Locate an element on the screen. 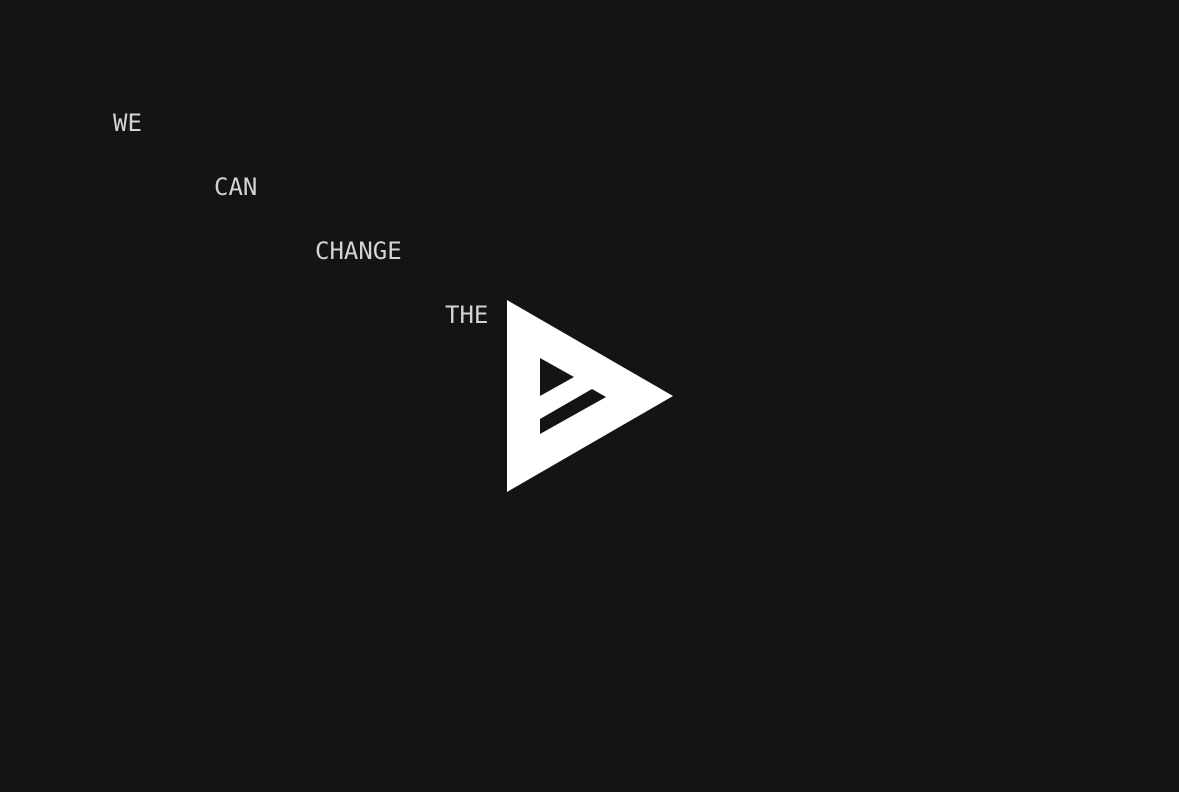 Image resolution: width=1179 pixels, height=792 pixels. triangle-play-logo-icon is located at coordinates (590, 396).